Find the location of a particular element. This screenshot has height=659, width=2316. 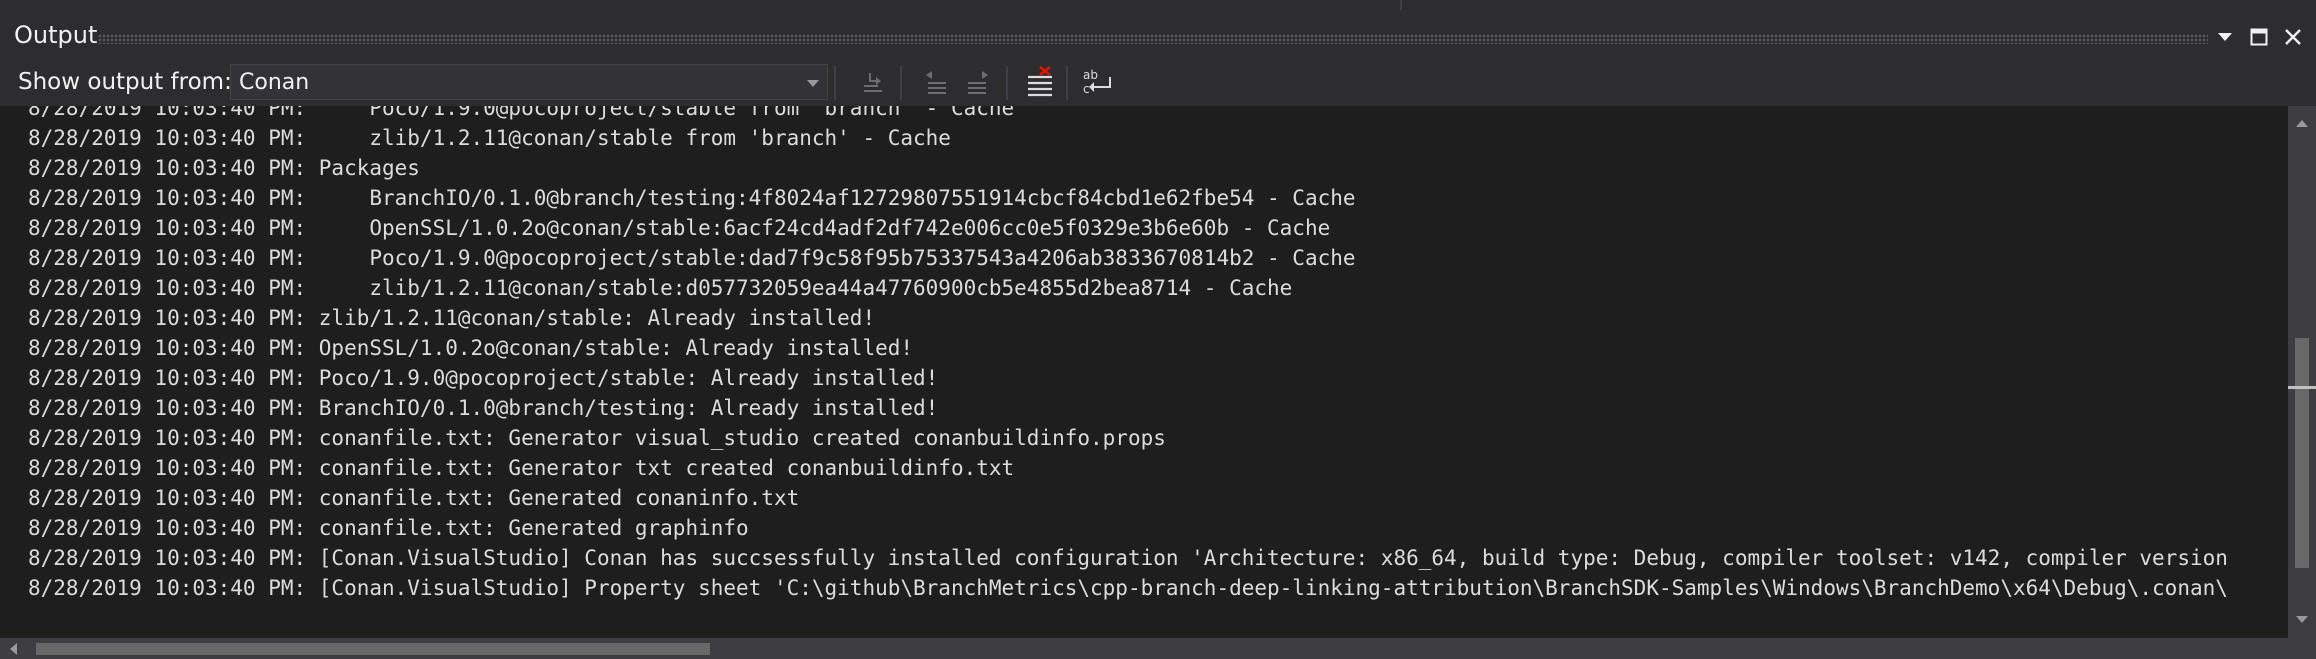

maximize-icon is located at coordinates (2259, 37).